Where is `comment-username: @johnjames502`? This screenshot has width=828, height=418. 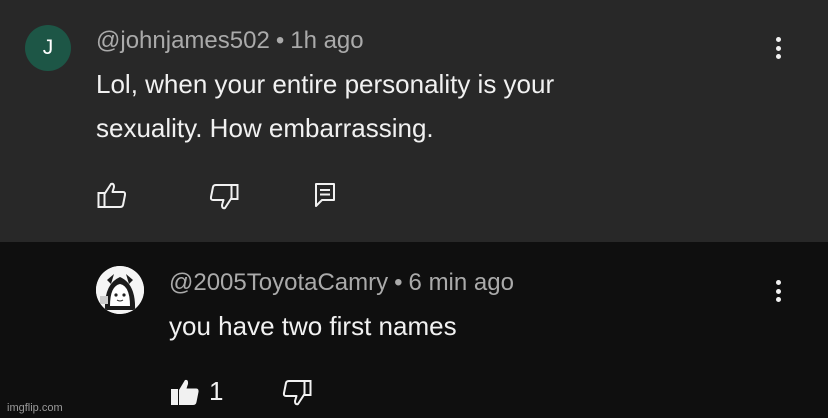 comment-username: @johnjames502 is located at coordinates (183, 40).